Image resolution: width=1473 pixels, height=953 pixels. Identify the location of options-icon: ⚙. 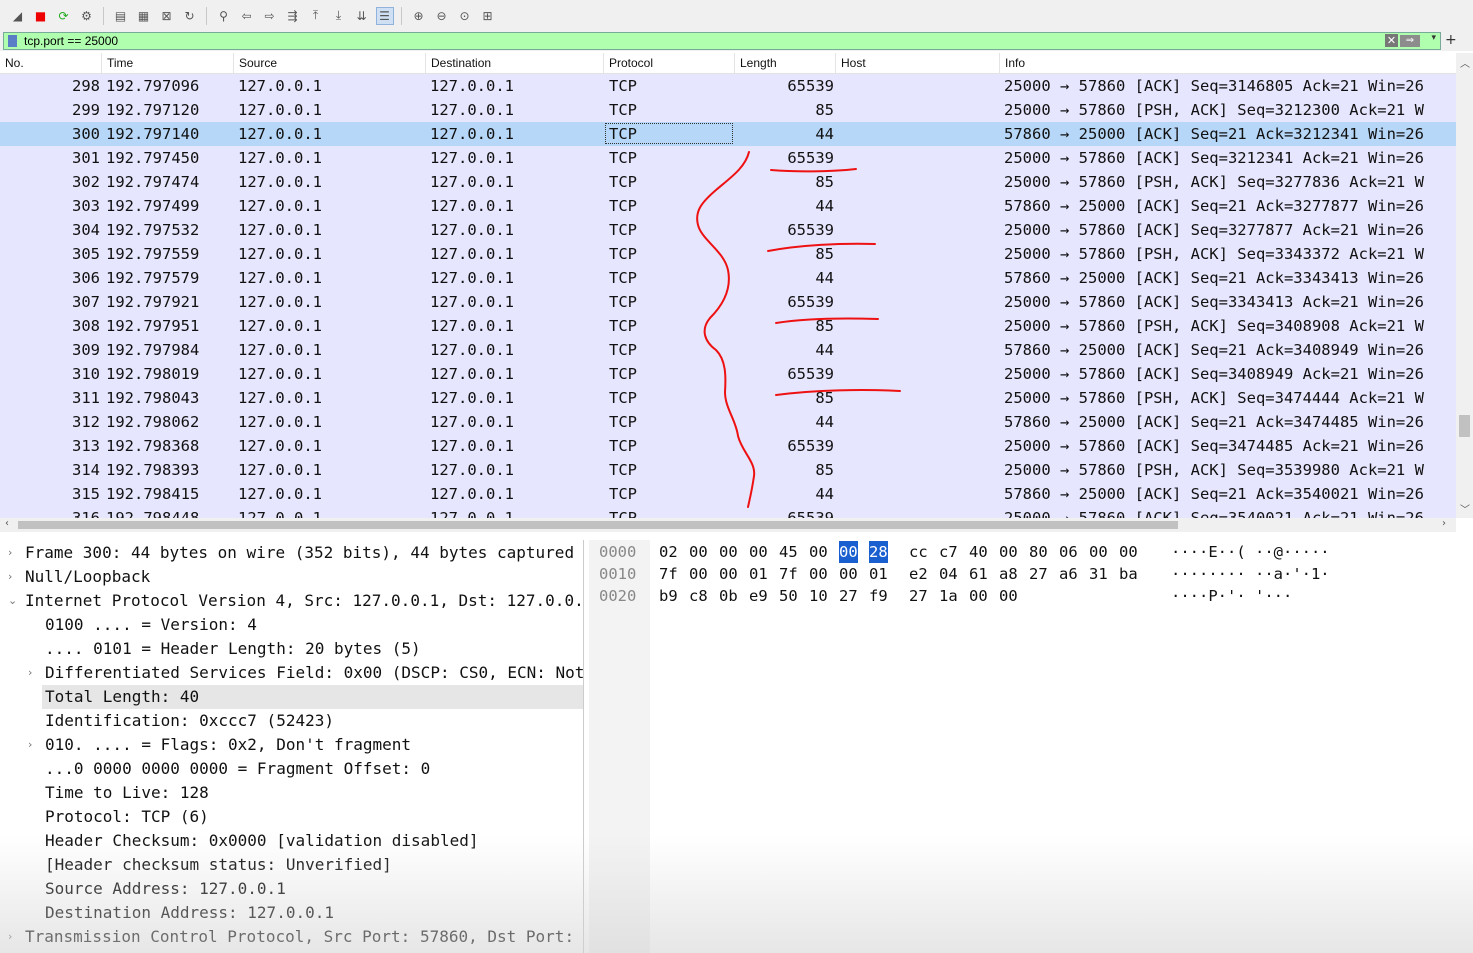
(87, 16).